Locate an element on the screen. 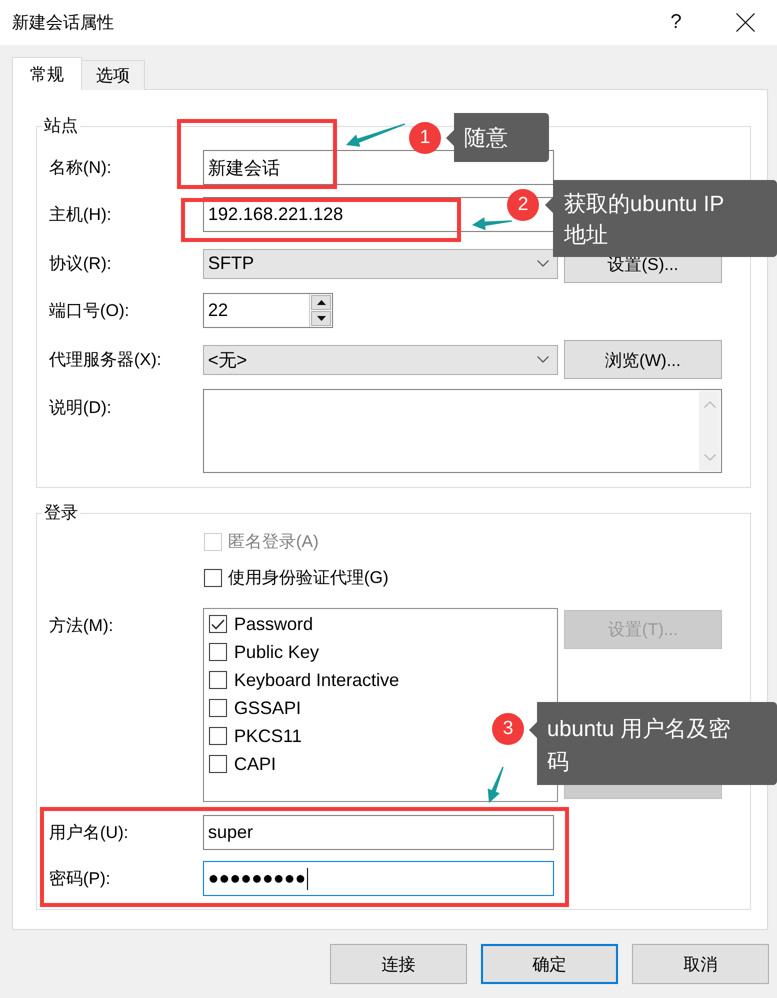 This screenshot has width=777, height=998. callout-tooltip: ubuntu 用户名及密码 is located at coordinates (653, 743).